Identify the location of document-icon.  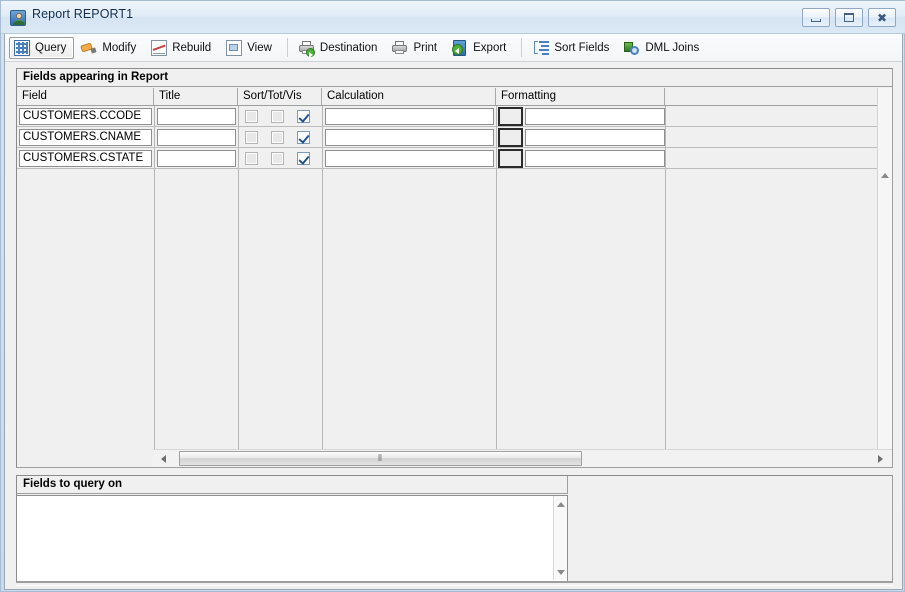
(234, 47).